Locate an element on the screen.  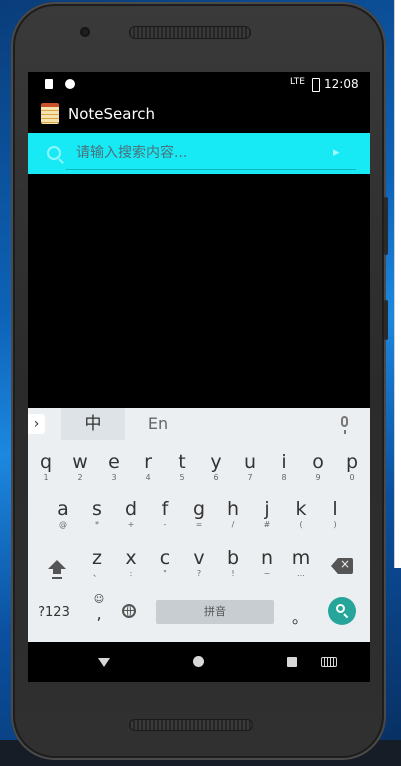
key-label: s is located at coordinates (97, 509).